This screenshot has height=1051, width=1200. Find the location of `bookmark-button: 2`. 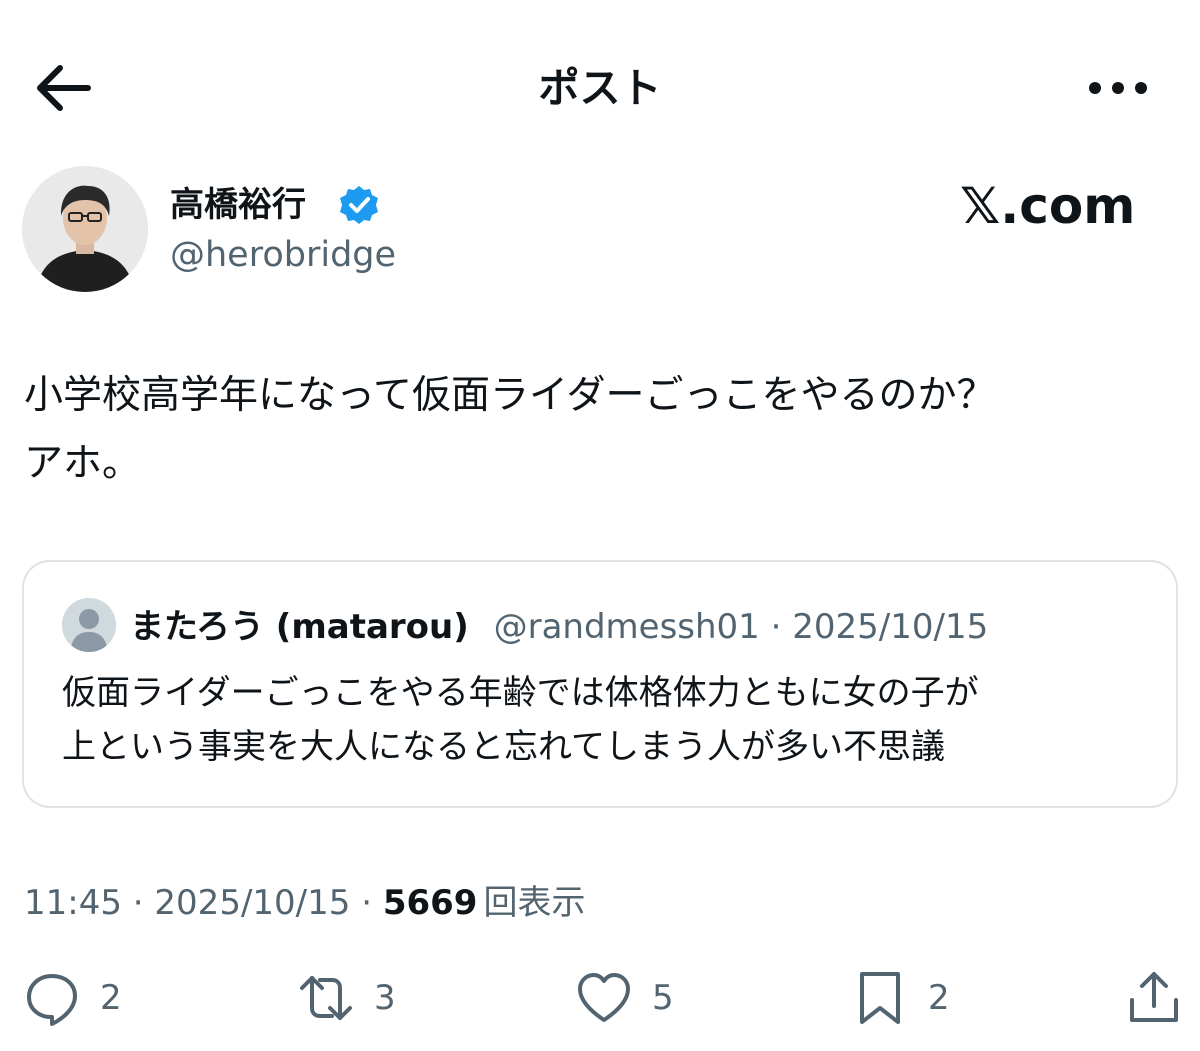

bookmark-button: 2 is located at coordinates (901, 998).